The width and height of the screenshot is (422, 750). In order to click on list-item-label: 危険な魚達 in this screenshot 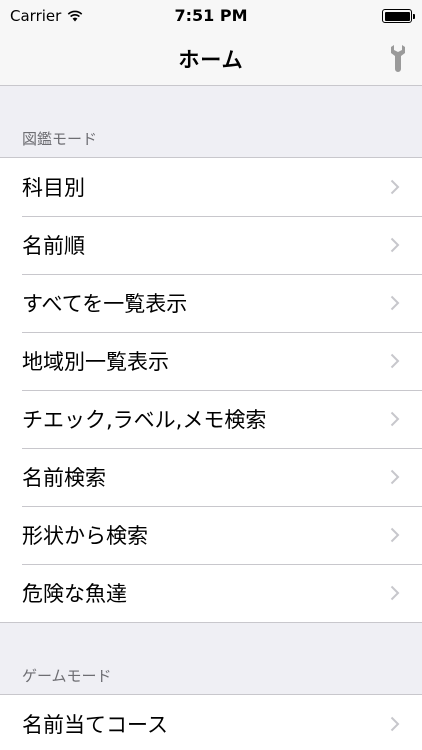, I will do `click(74, 594)`.